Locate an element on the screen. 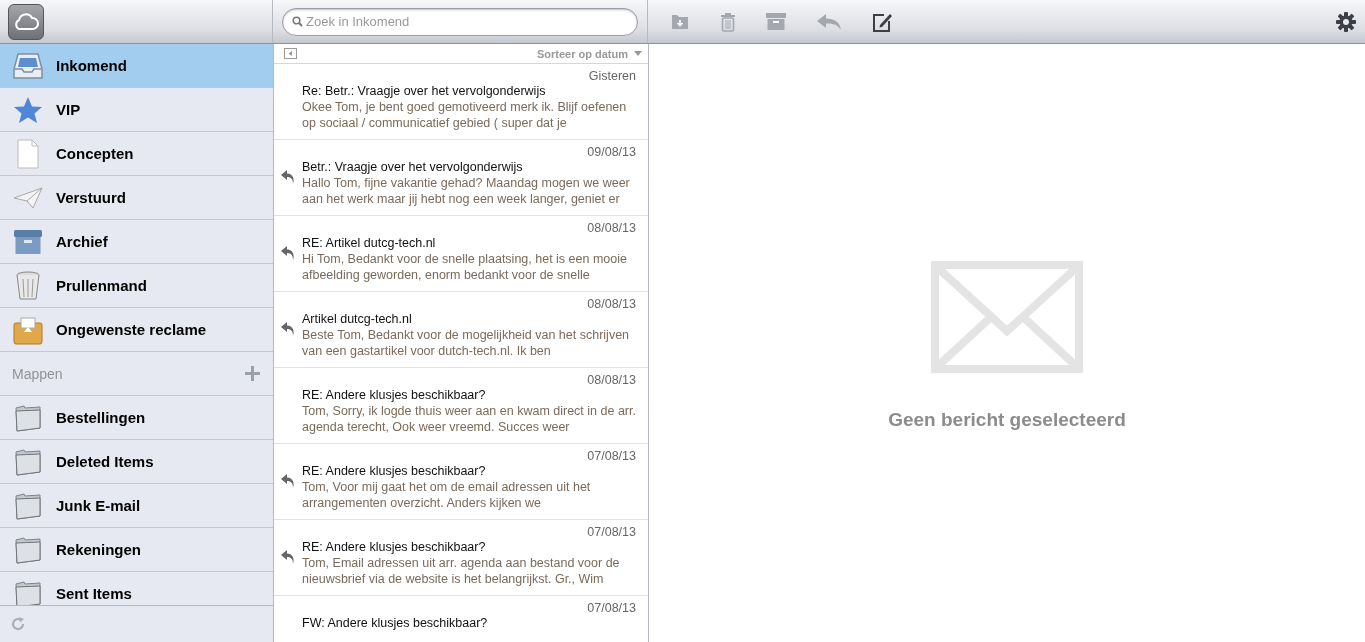  cloud-logo-button is located at coordinates (26, 21).